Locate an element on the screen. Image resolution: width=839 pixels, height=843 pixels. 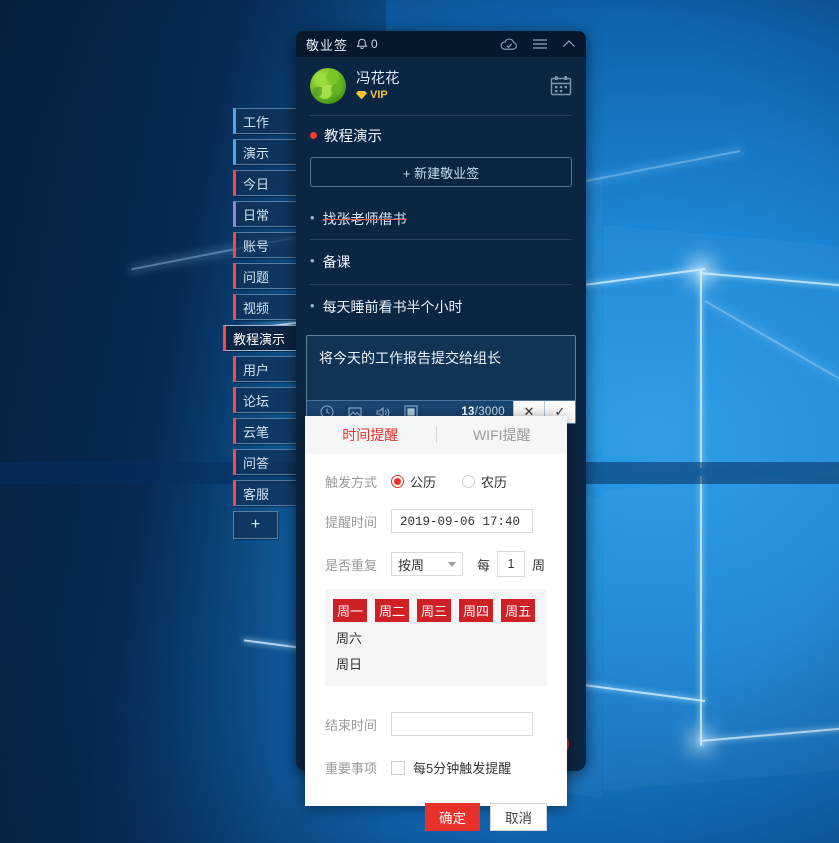
radio-lunar: 农历 is located at coordinates (484, 481).